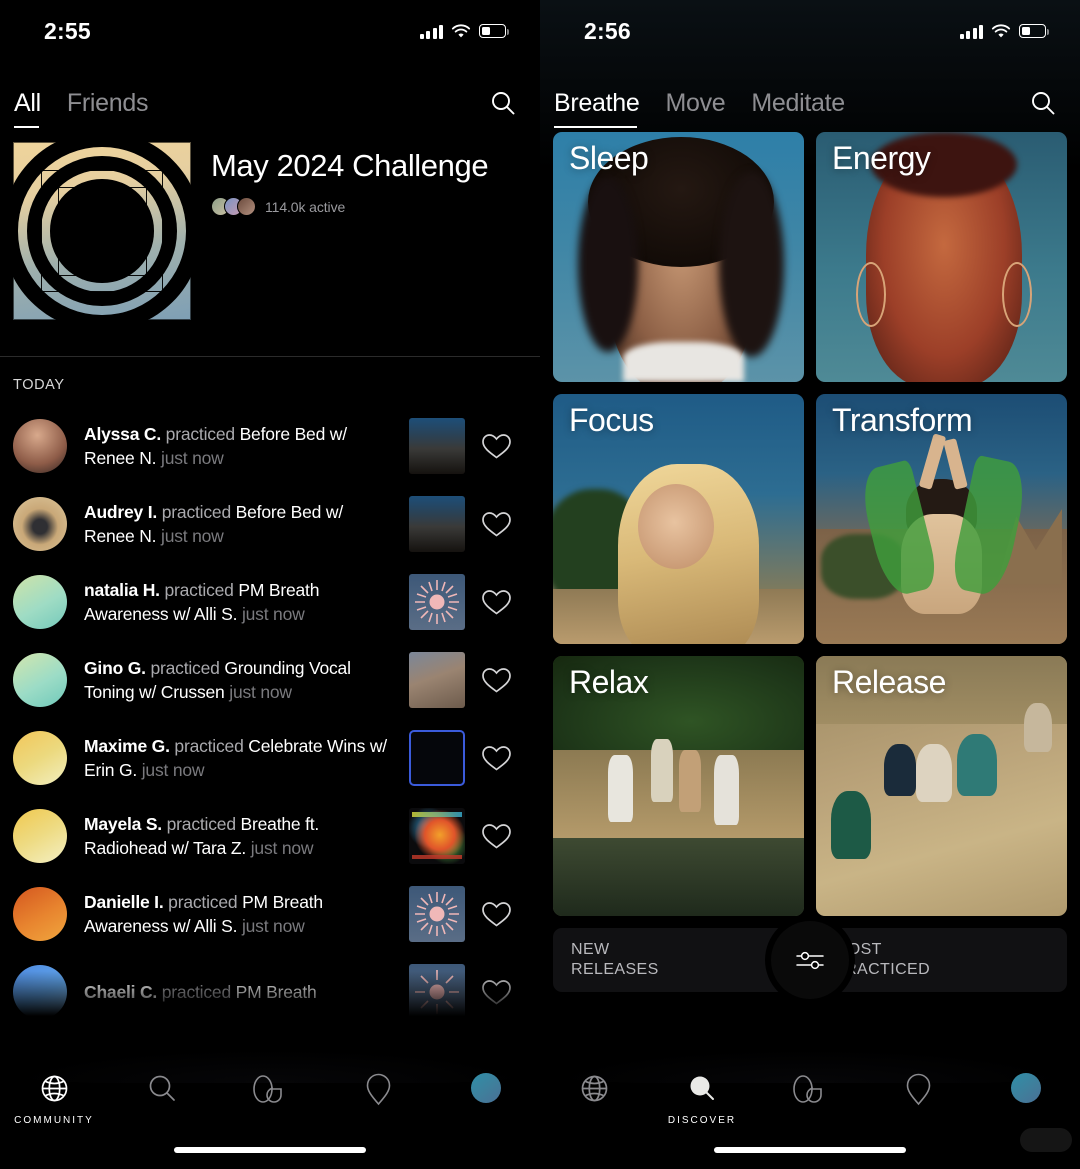  I want to click on shortcut-line2: RELEASES, so click(615, 969).